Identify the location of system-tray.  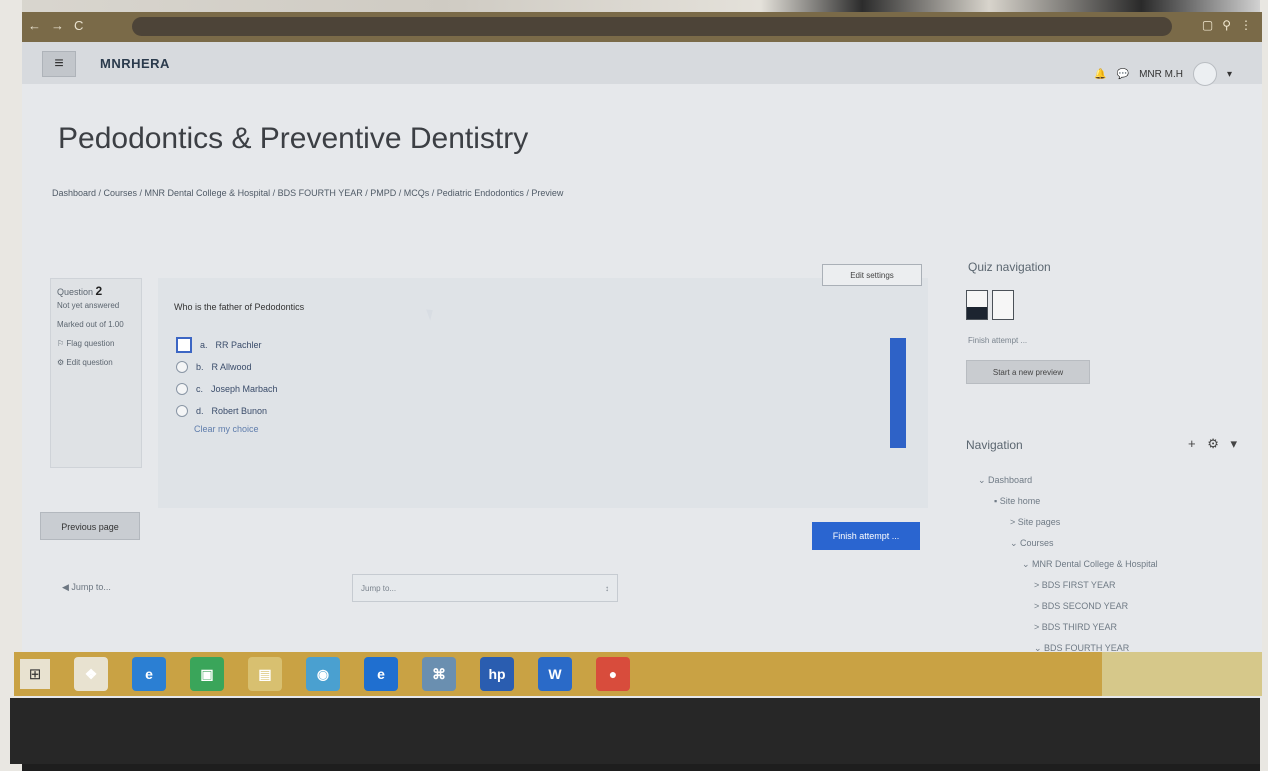
(1182, 674).